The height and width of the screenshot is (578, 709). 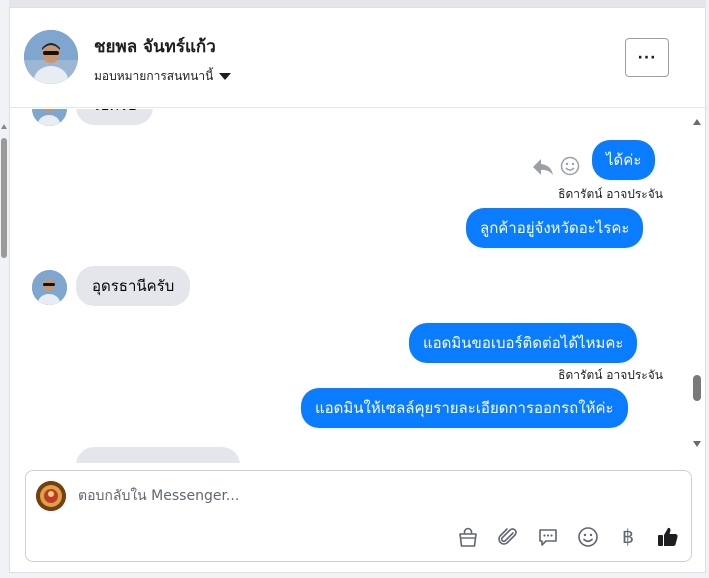 I want to click on page-avatar, so click(x=51, y=496).